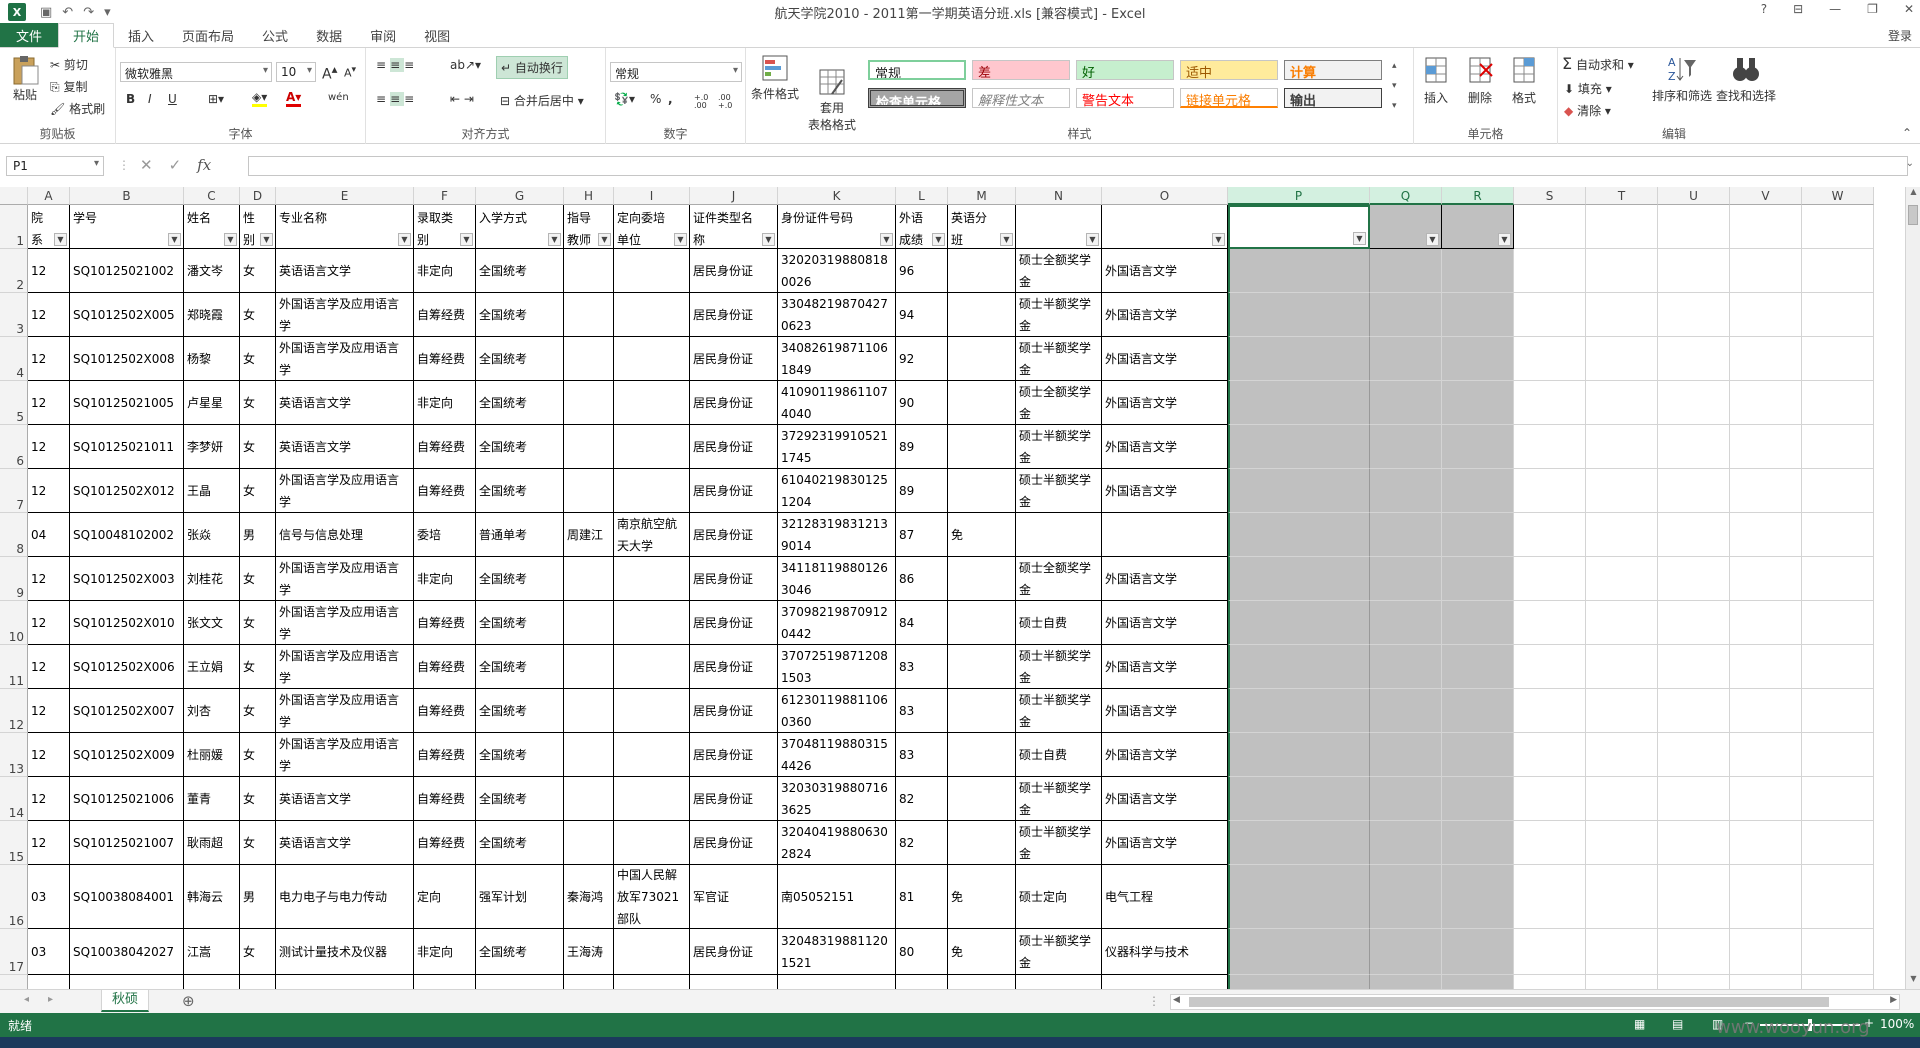  I want to click on row-header: 7, so click(14, 491).